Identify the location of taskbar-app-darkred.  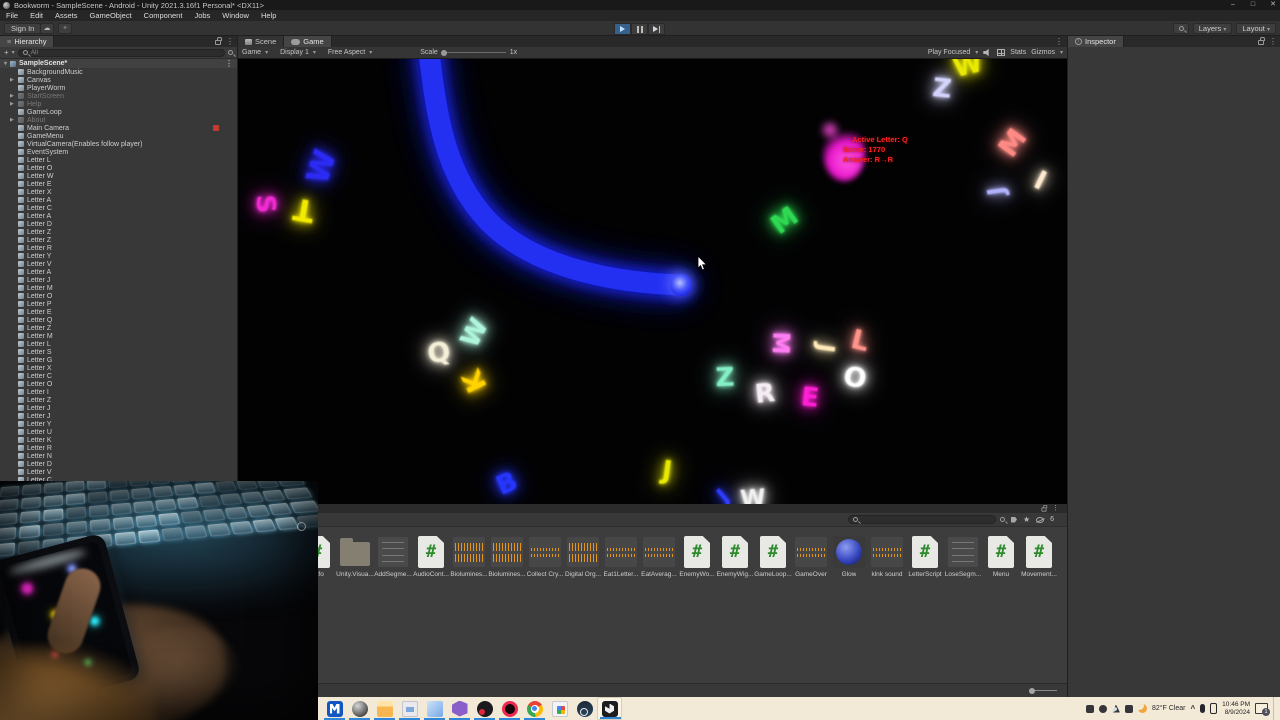
(484, 708).